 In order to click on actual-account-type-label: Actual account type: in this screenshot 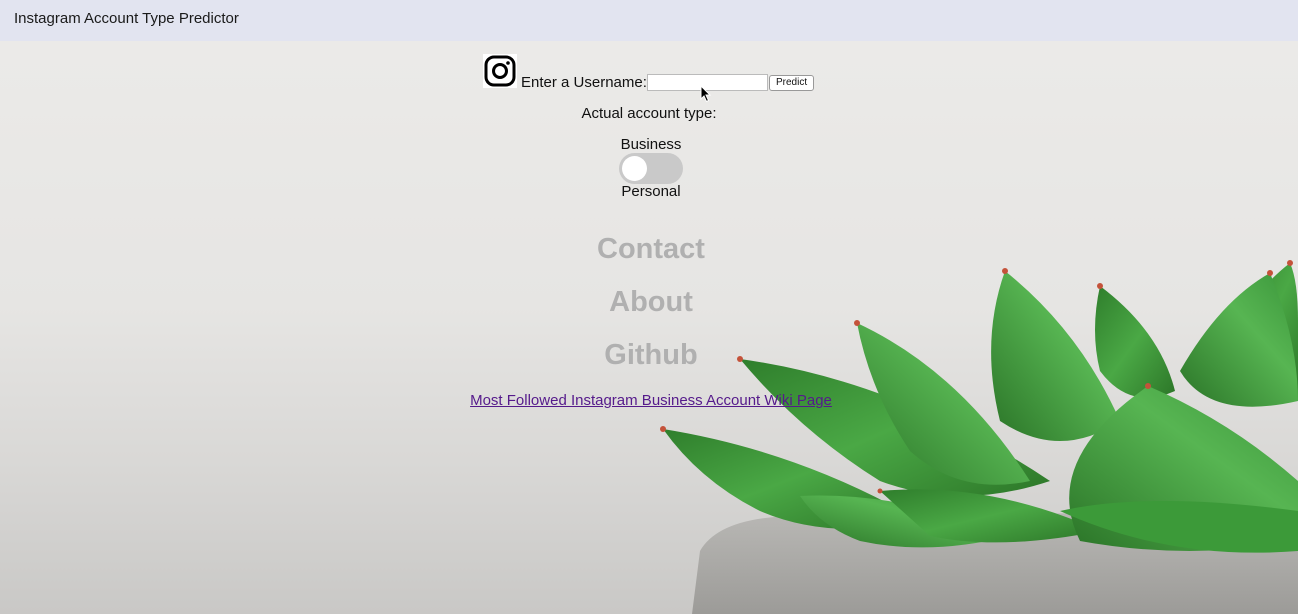, I will do `click(649, 113)`.